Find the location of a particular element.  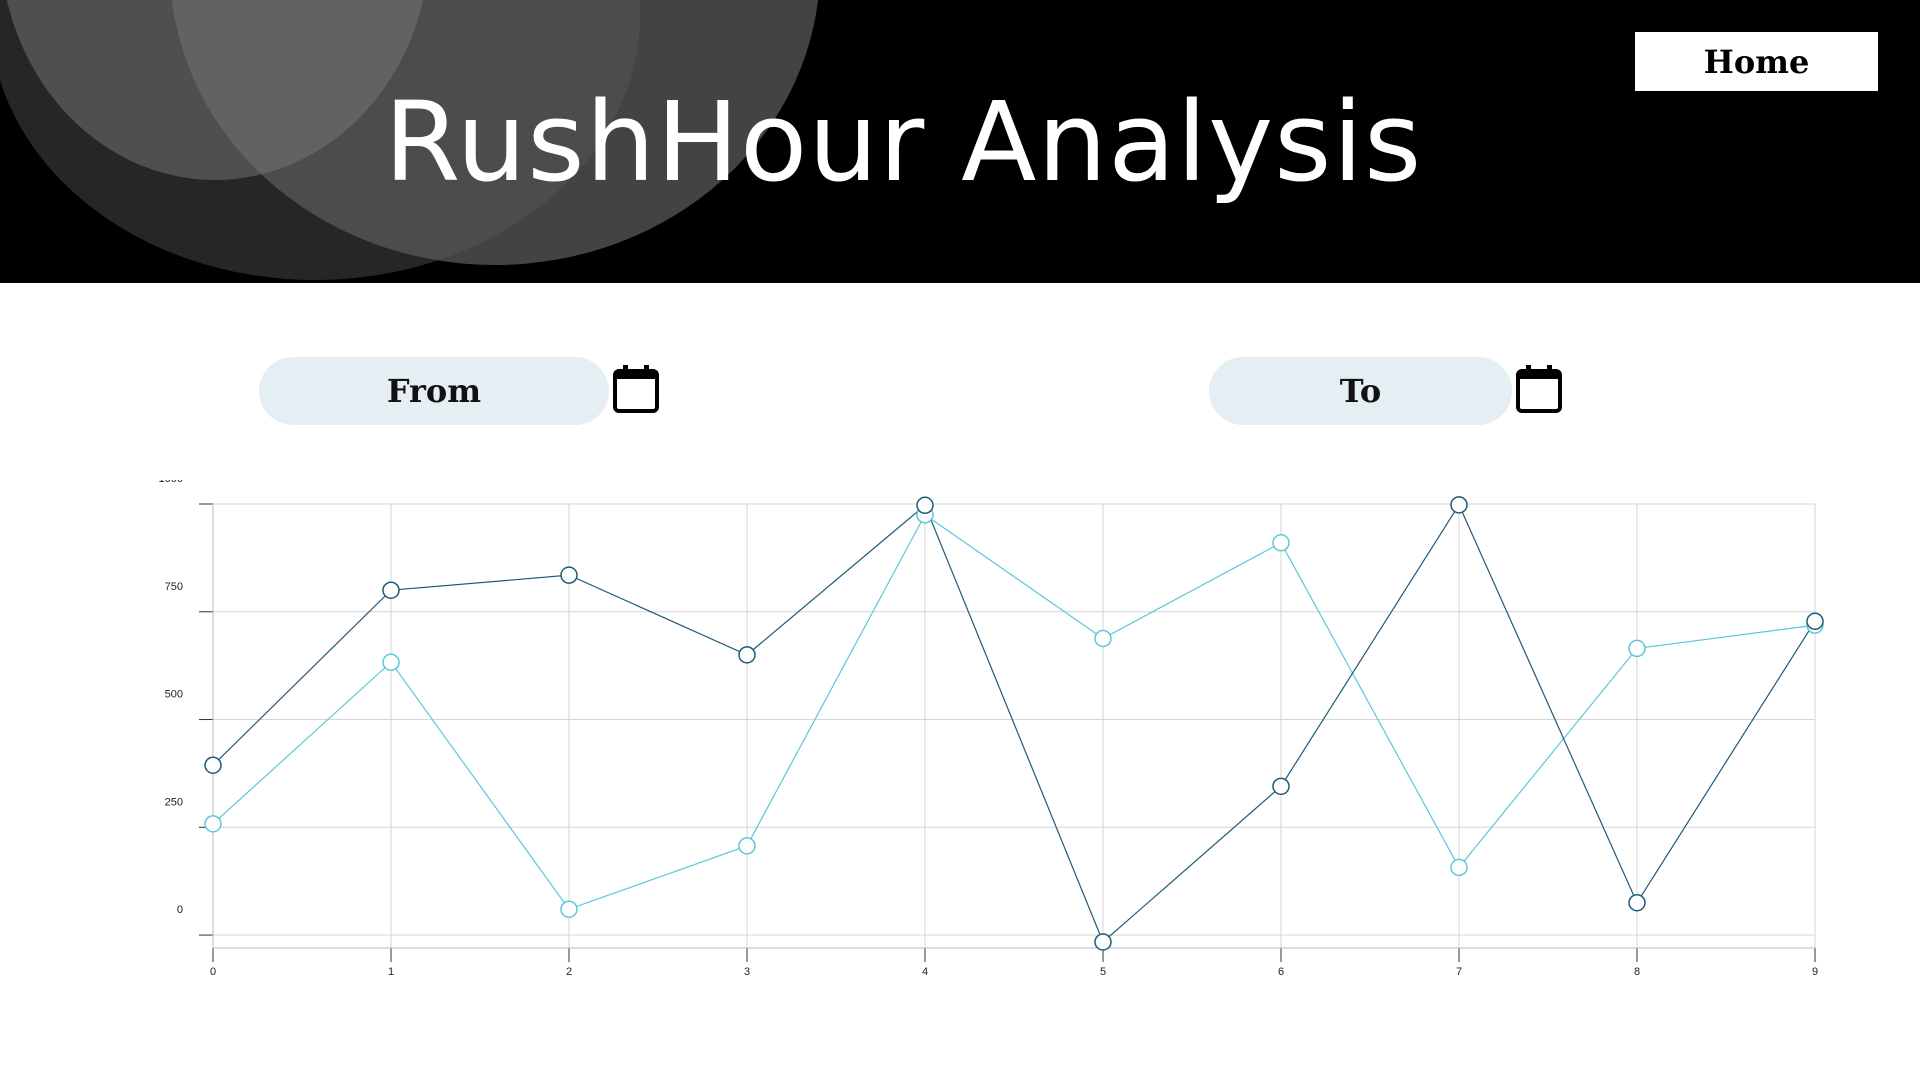

x-tick-label: 9 is located at coordinates (1815, 972).